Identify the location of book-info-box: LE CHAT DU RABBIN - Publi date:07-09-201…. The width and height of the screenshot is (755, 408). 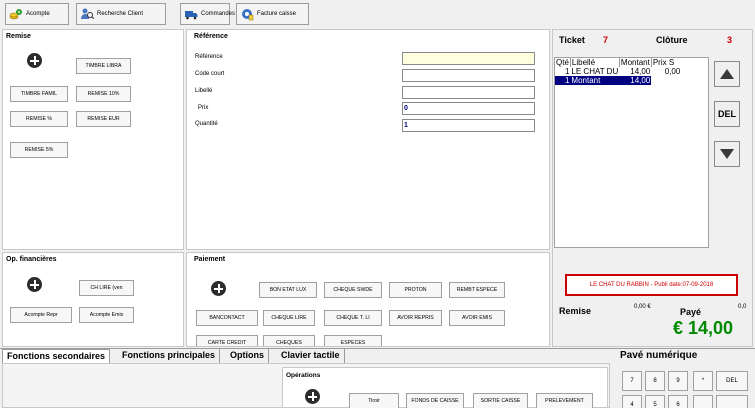
(651, 285).